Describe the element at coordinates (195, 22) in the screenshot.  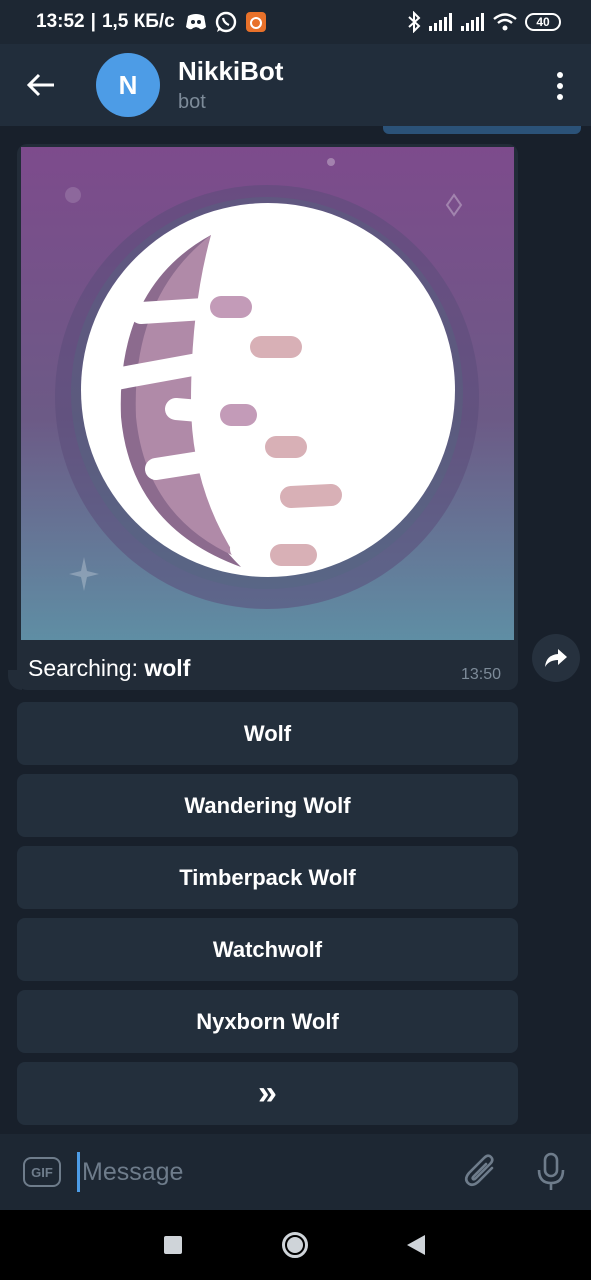
I see `discord-icon` at that location.